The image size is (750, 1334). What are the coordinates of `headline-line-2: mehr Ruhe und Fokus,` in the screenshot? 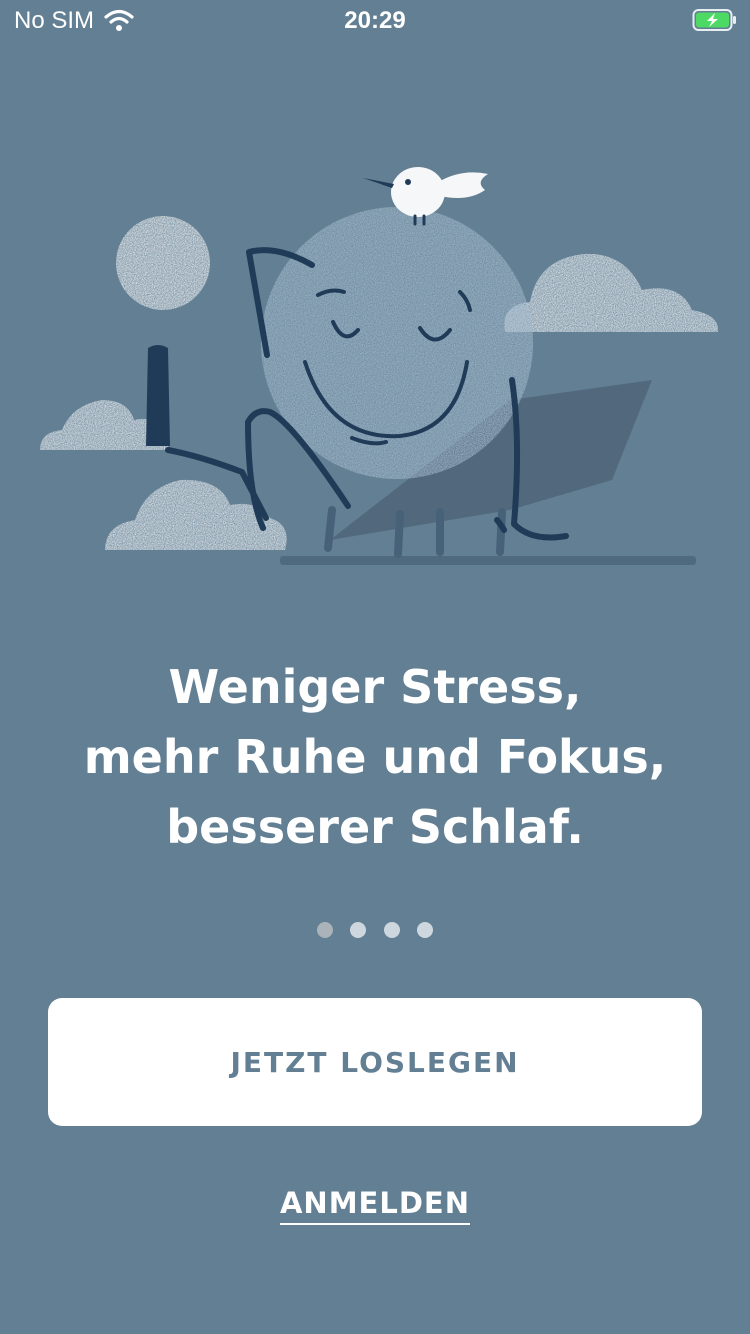 It's located at (375, 757).